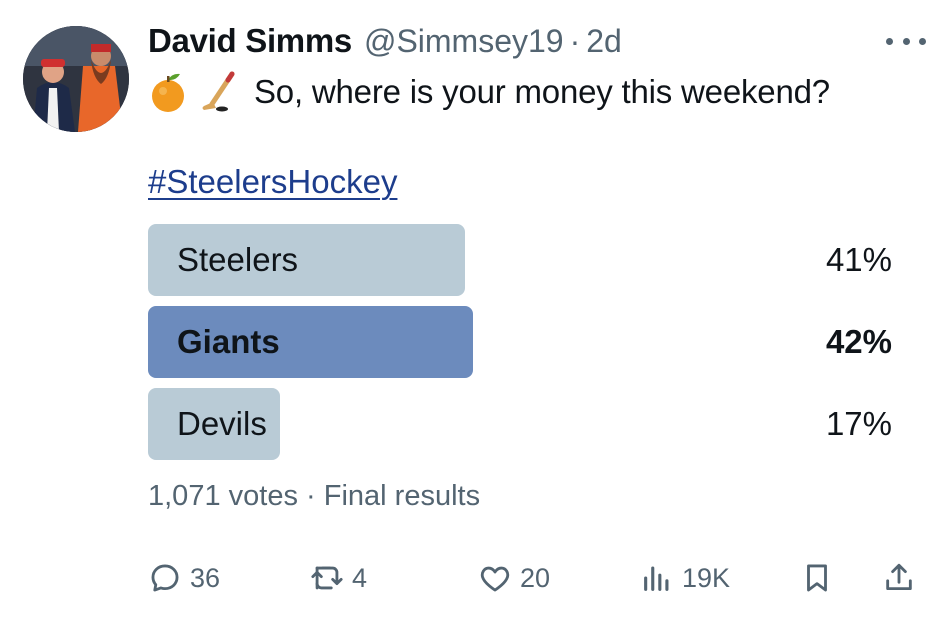 The height and width of the screenshot is (630, 944). I want to click on tweet-timestamp: 2d, so click(604, 41).